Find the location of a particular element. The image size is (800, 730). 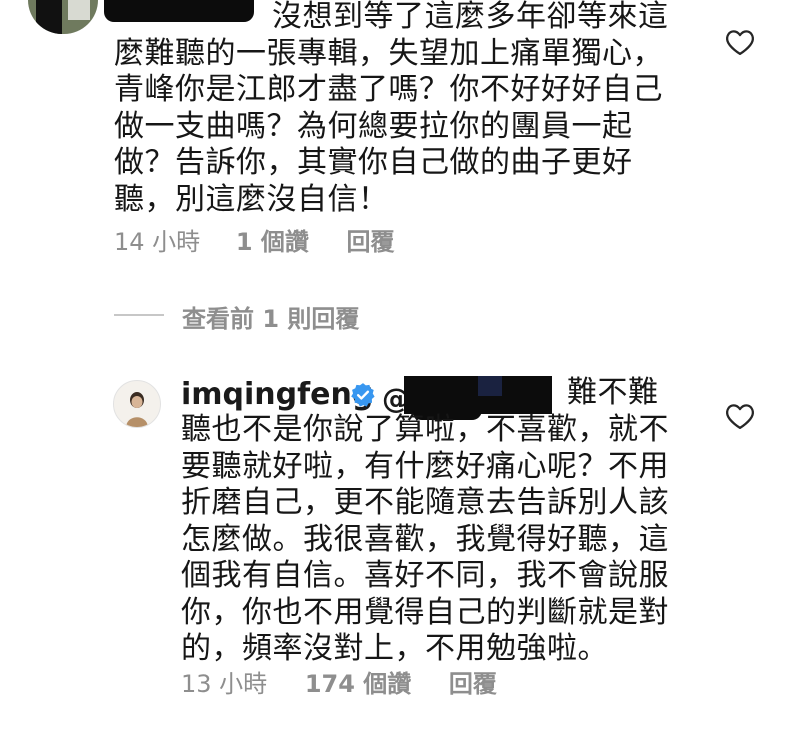

comment-line: 青峰你是江郎才盡了嗎？你不好好好自己 is located at coordinates (388, 89).